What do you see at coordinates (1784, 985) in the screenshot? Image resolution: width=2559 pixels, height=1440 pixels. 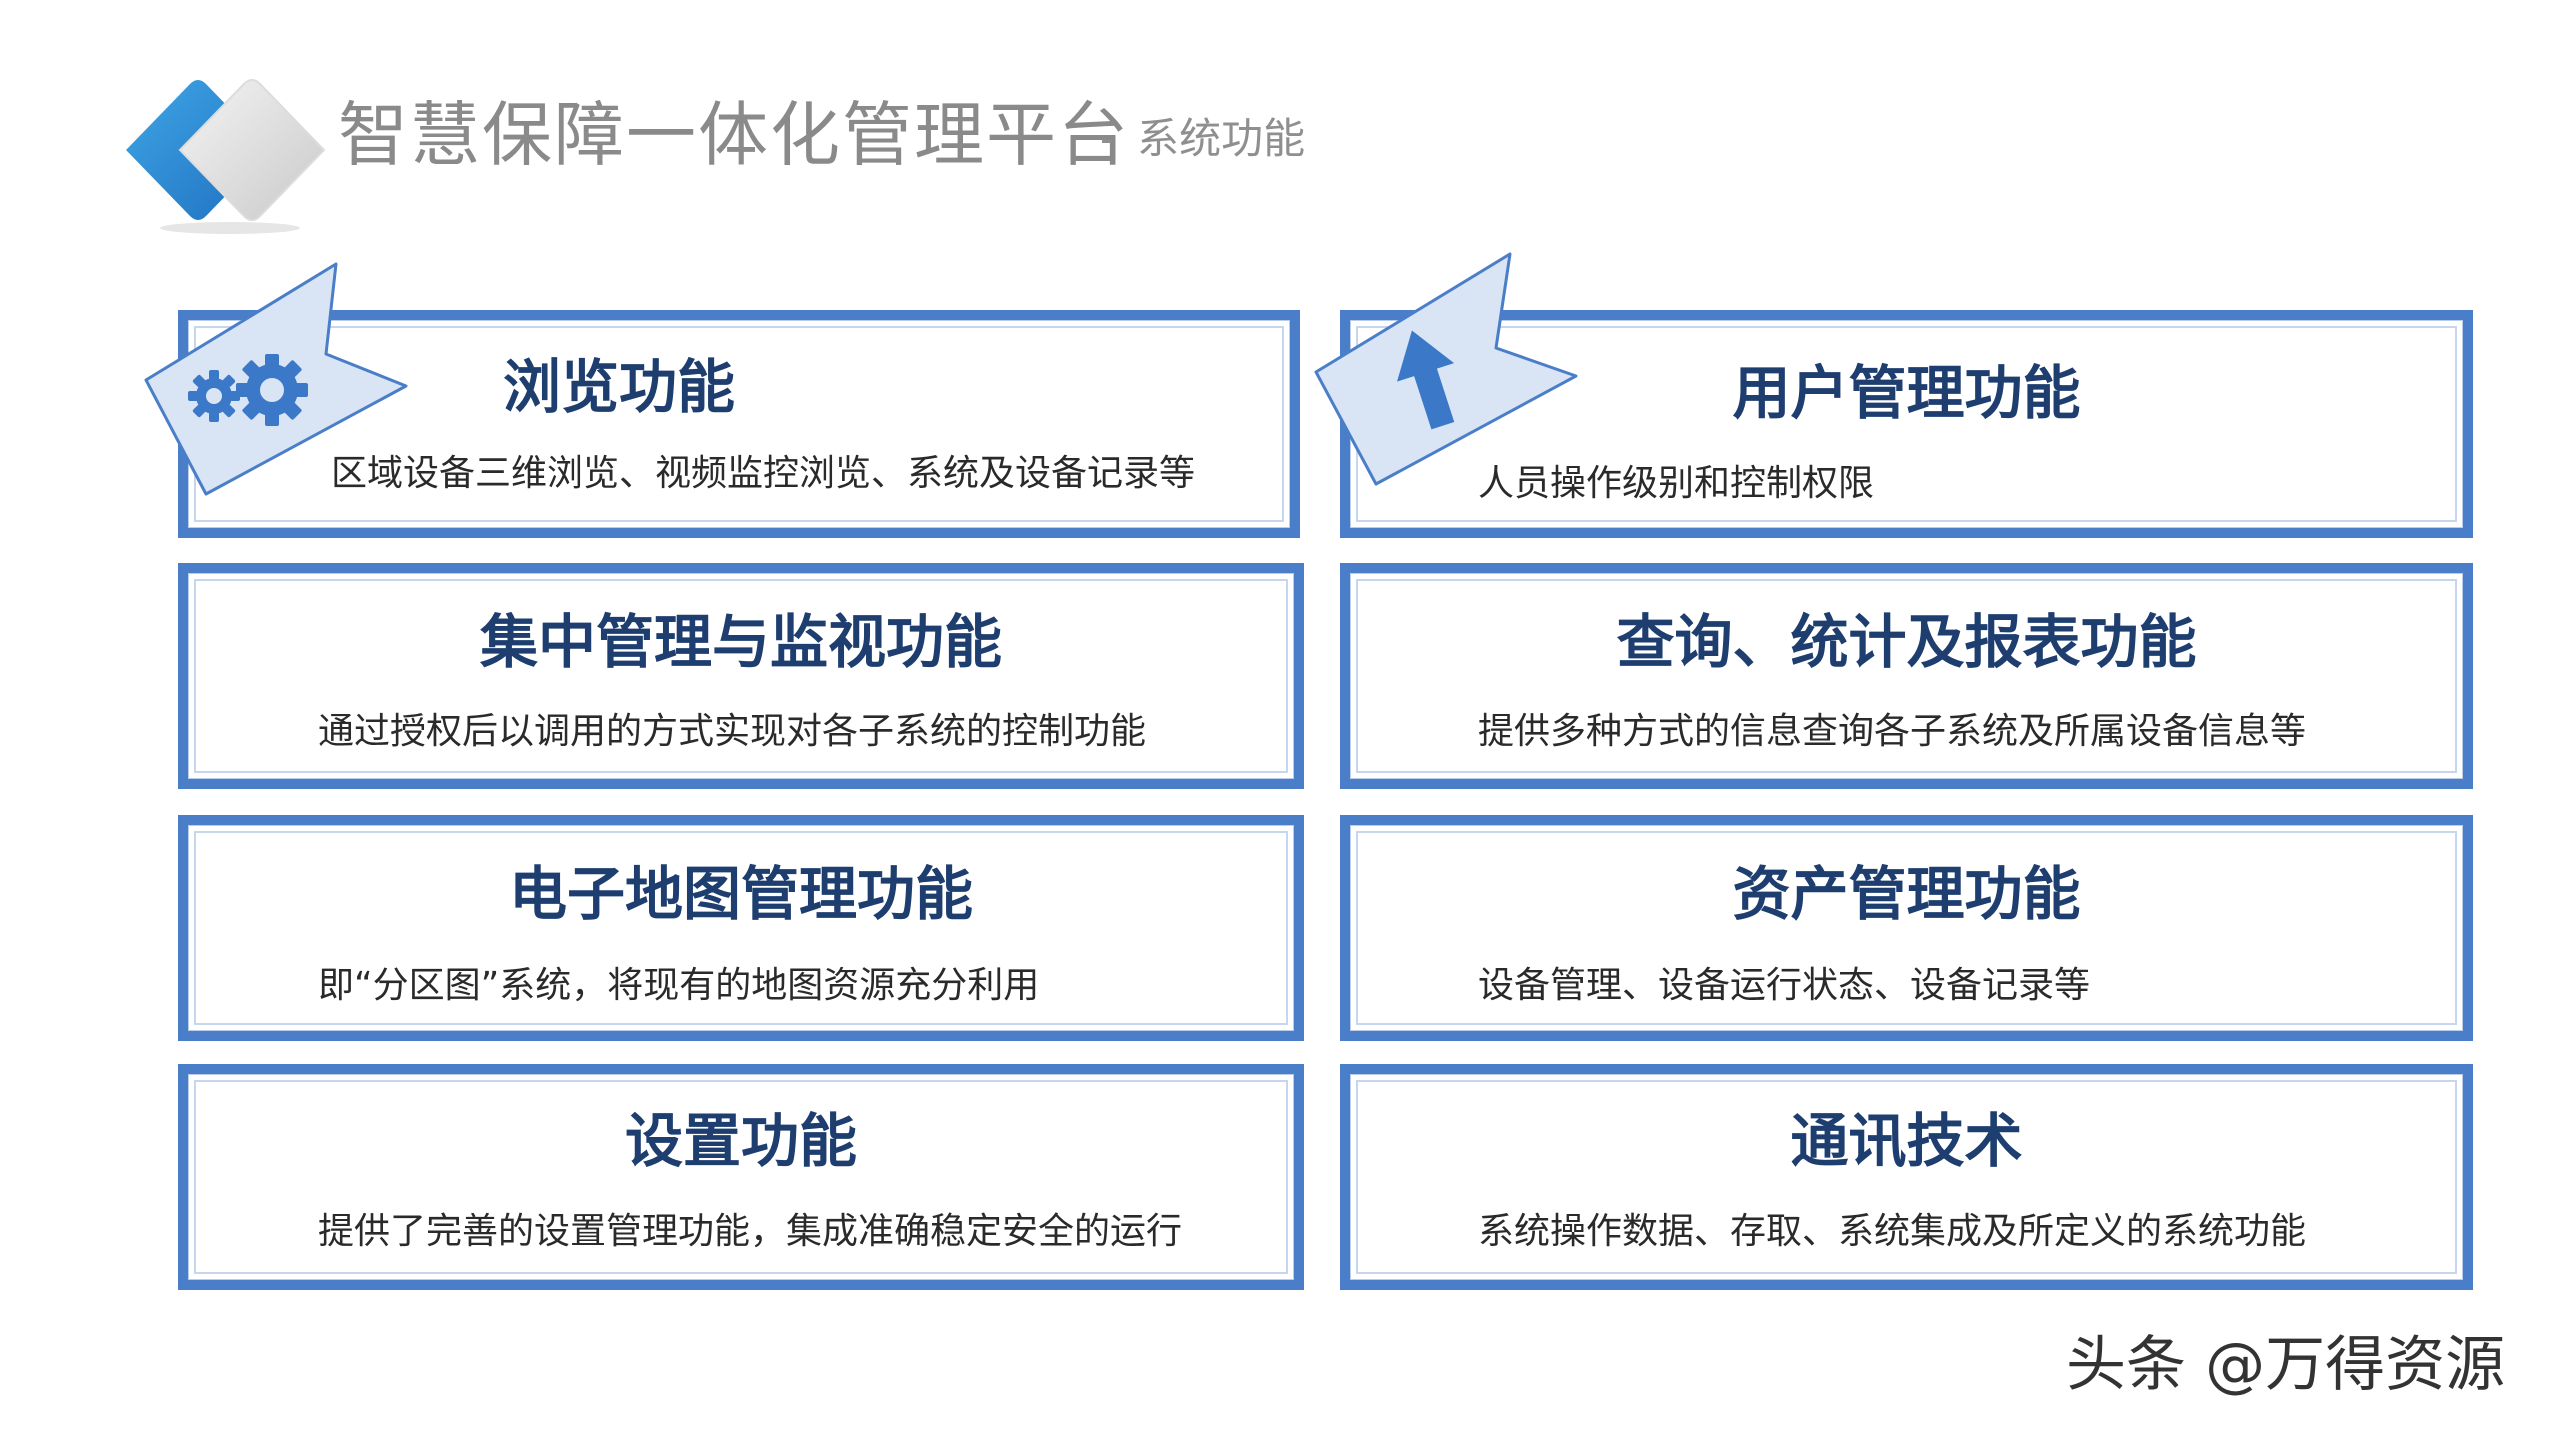 I see `card-desc: 设备管理、设备运行状态、设备记录等` at bounding box center [1784, 985].